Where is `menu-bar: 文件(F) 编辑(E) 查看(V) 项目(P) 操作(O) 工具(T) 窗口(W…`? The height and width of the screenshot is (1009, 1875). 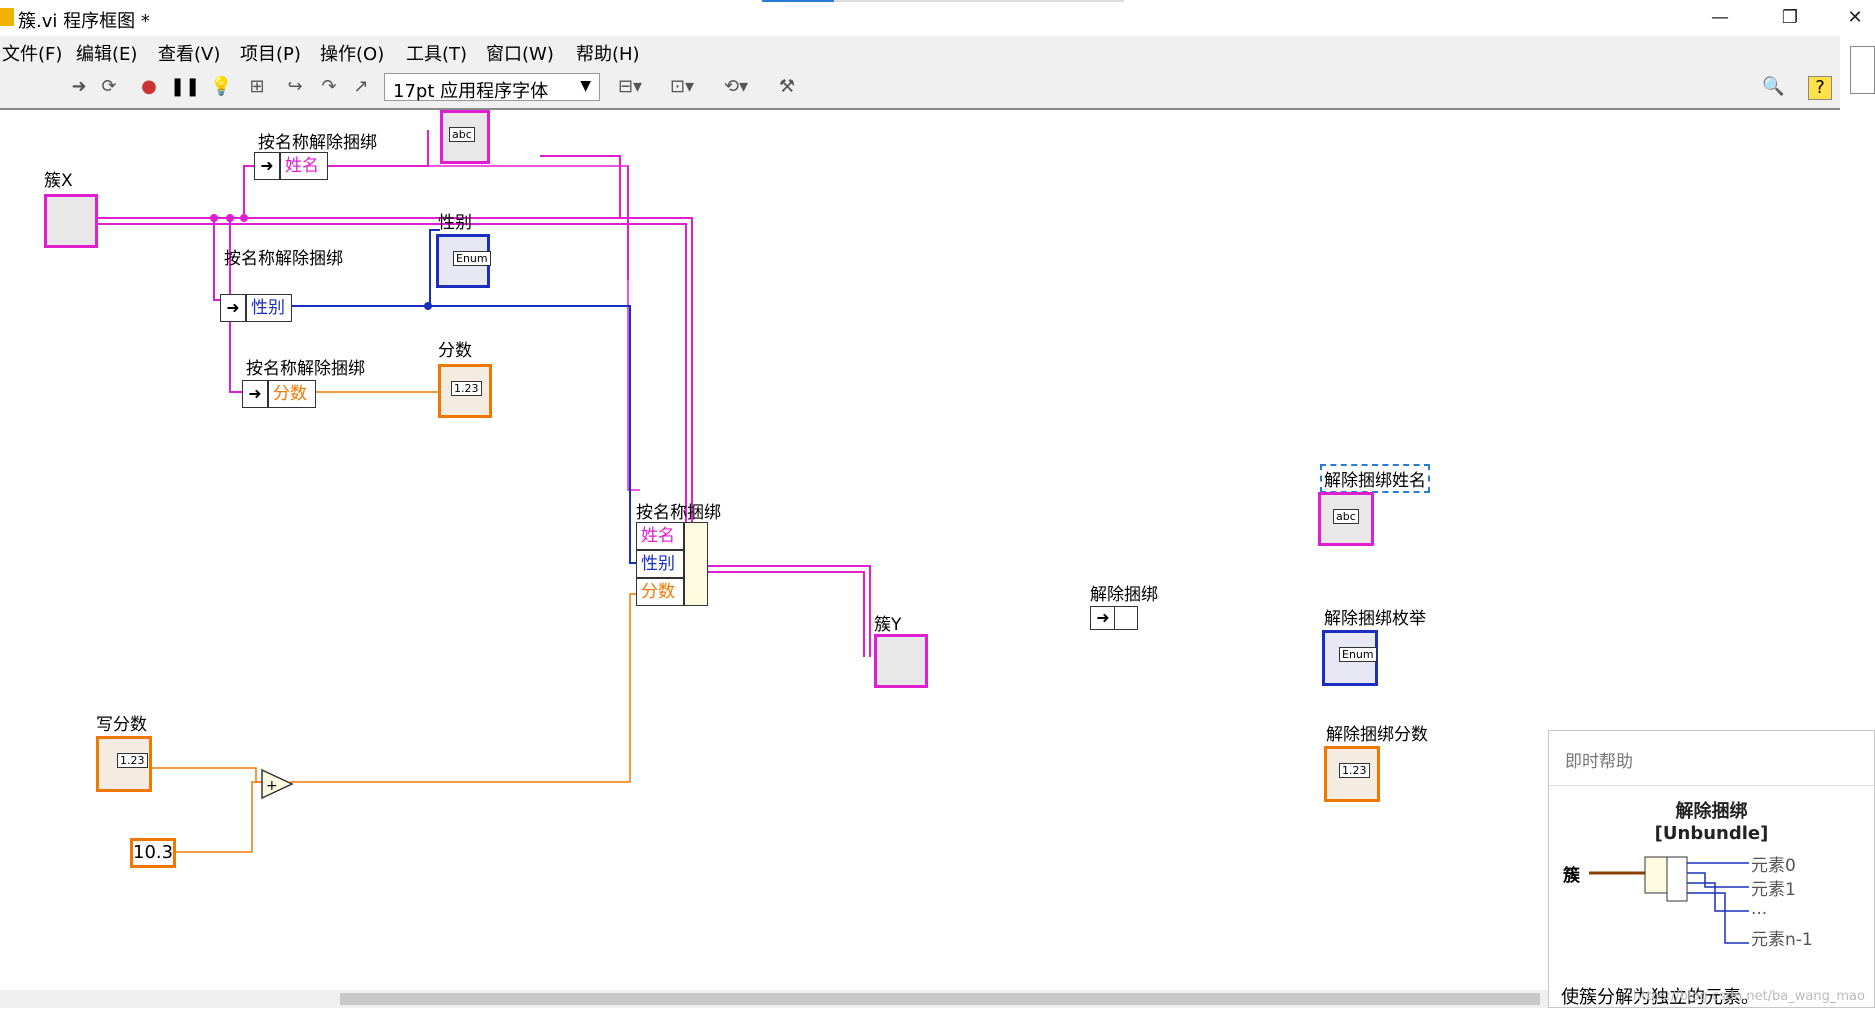 menu-bar: 文件(F) 编辑(E) 查看(V) 项目(P) 操作(O) 工具(T) 窗口(W… is located at coordinates (920, 52).